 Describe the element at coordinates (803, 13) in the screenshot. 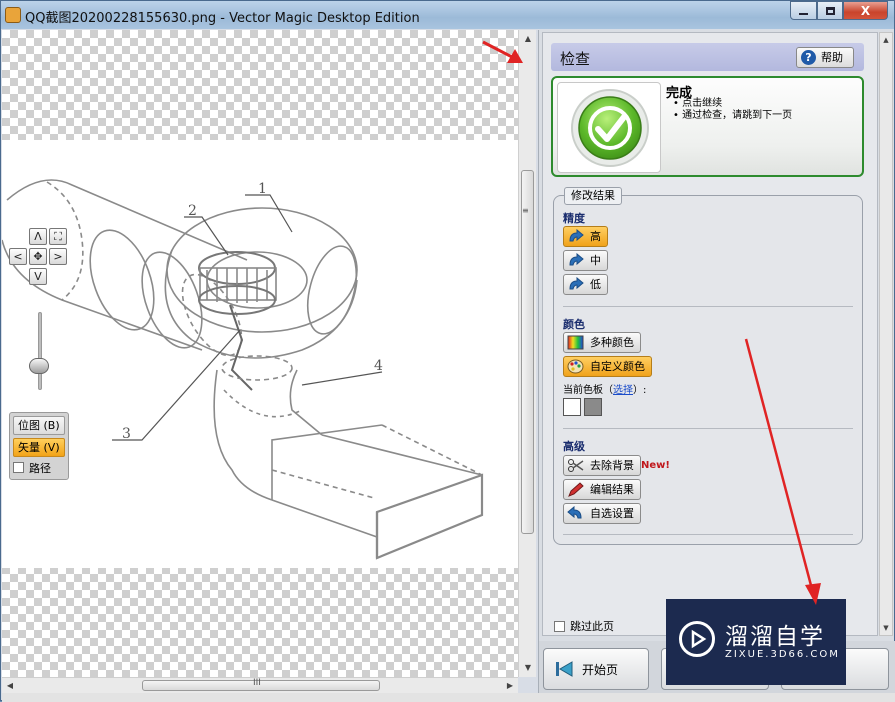

I see `minimize-icon` at that location.